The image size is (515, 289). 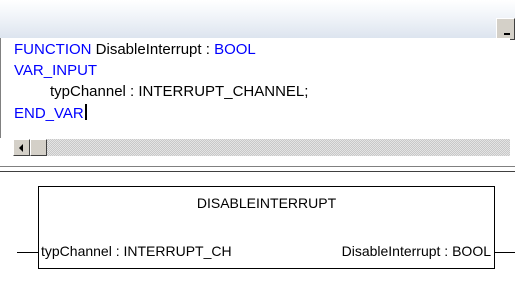 I want to click on scrollbar-thumb, so click(x=38, y=147).